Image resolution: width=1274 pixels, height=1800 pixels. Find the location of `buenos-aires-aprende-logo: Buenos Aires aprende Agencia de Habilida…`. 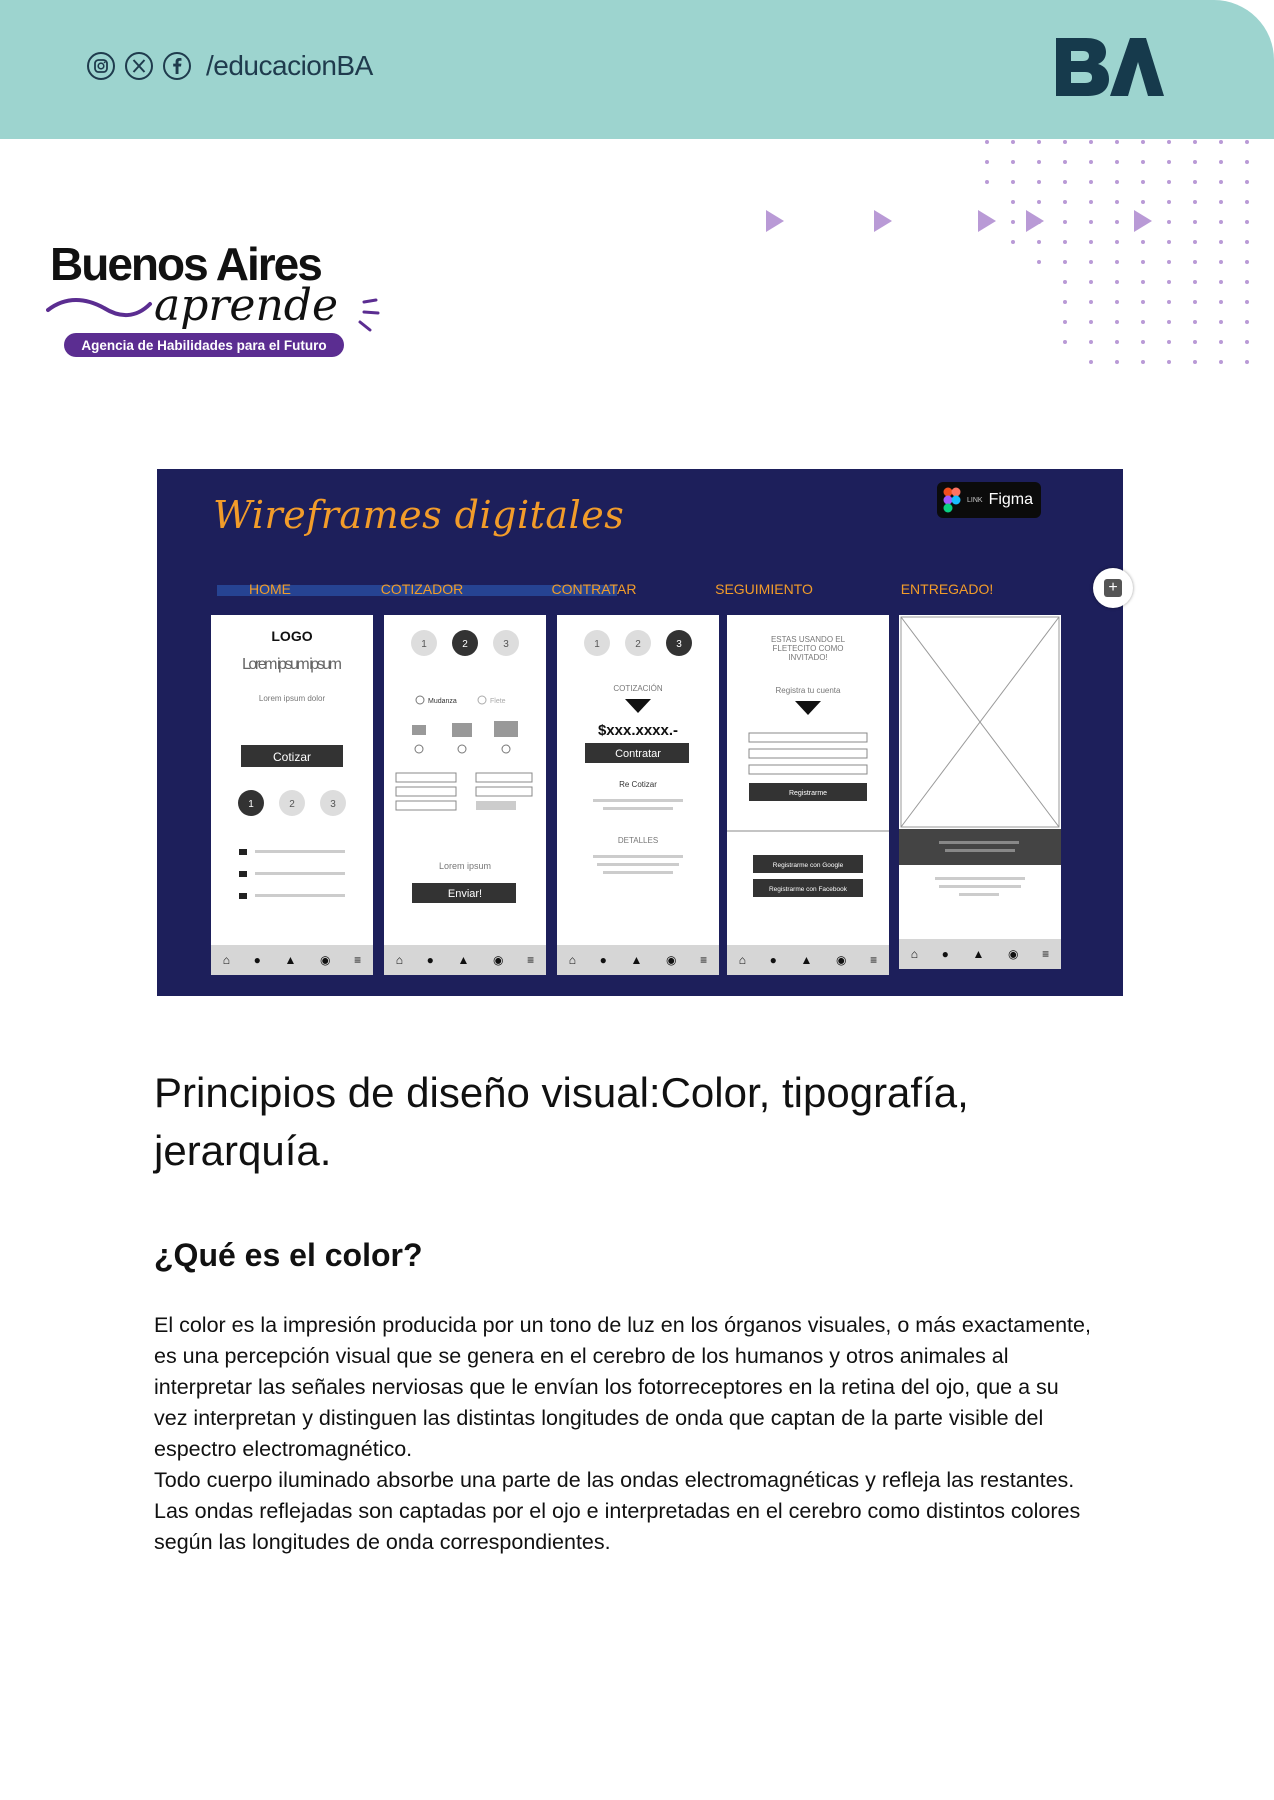

buenos-aires-aprende-logo: Buenos Aires aprende Agencia de Habilida… is located at coordinates (216, 304).